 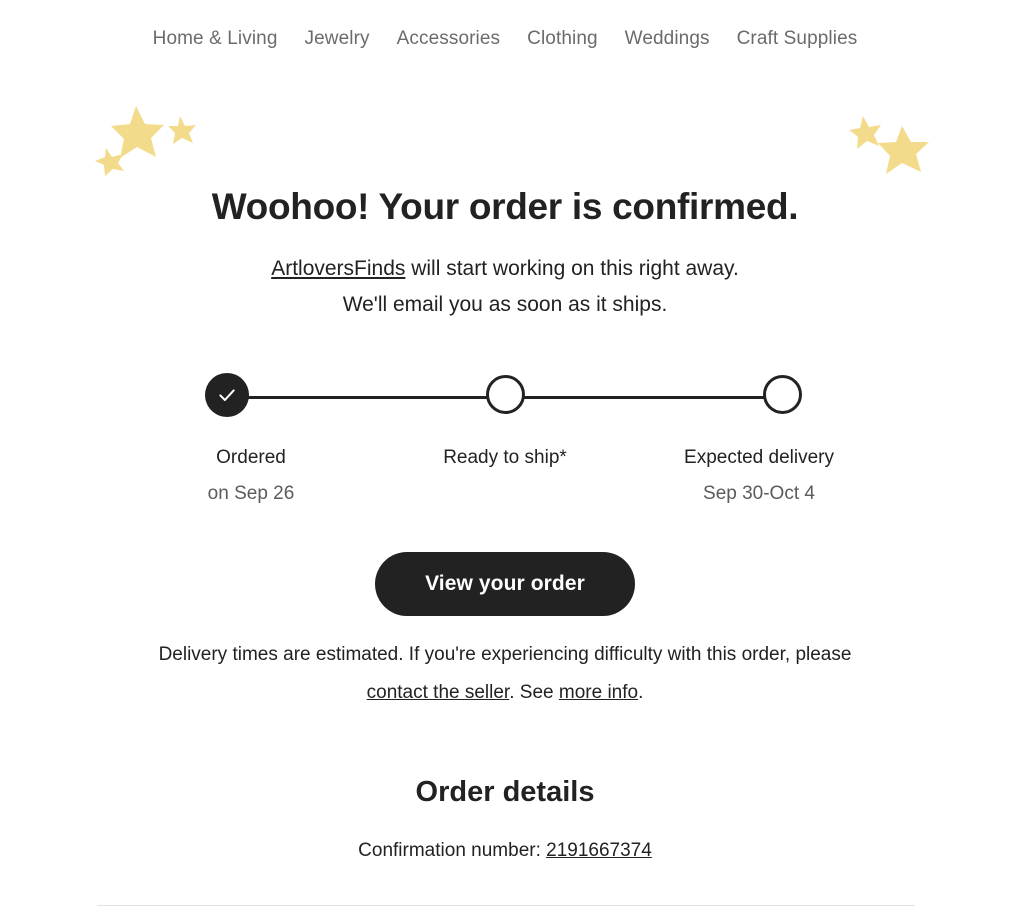 What do you see at coordinates (598, 692) in the screenshot?
I see `more-info-link: more info` at bounding box center [598, 692].